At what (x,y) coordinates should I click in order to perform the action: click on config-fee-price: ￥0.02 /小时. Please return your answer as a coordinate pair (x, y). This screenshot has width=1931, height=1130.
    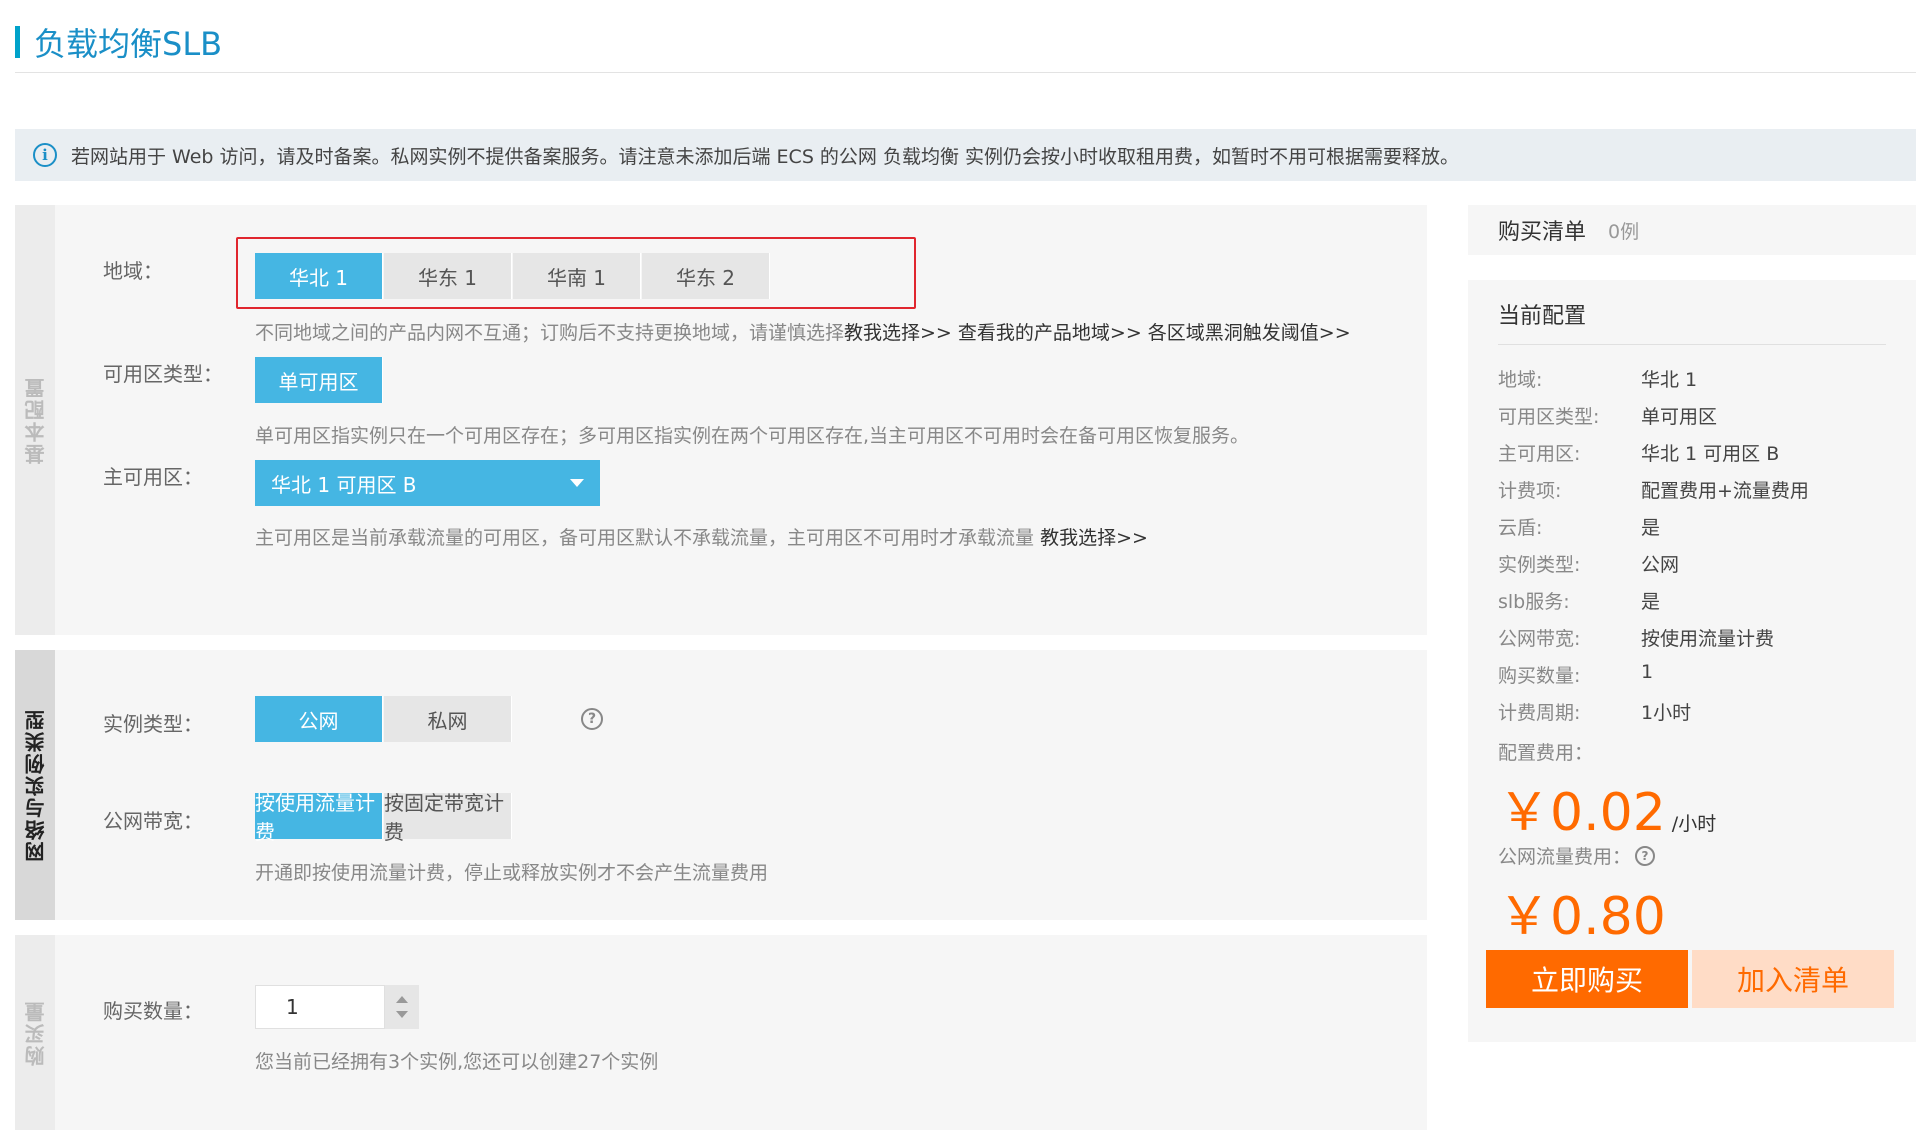
    Looking at the image, I should click on (1607, 807).